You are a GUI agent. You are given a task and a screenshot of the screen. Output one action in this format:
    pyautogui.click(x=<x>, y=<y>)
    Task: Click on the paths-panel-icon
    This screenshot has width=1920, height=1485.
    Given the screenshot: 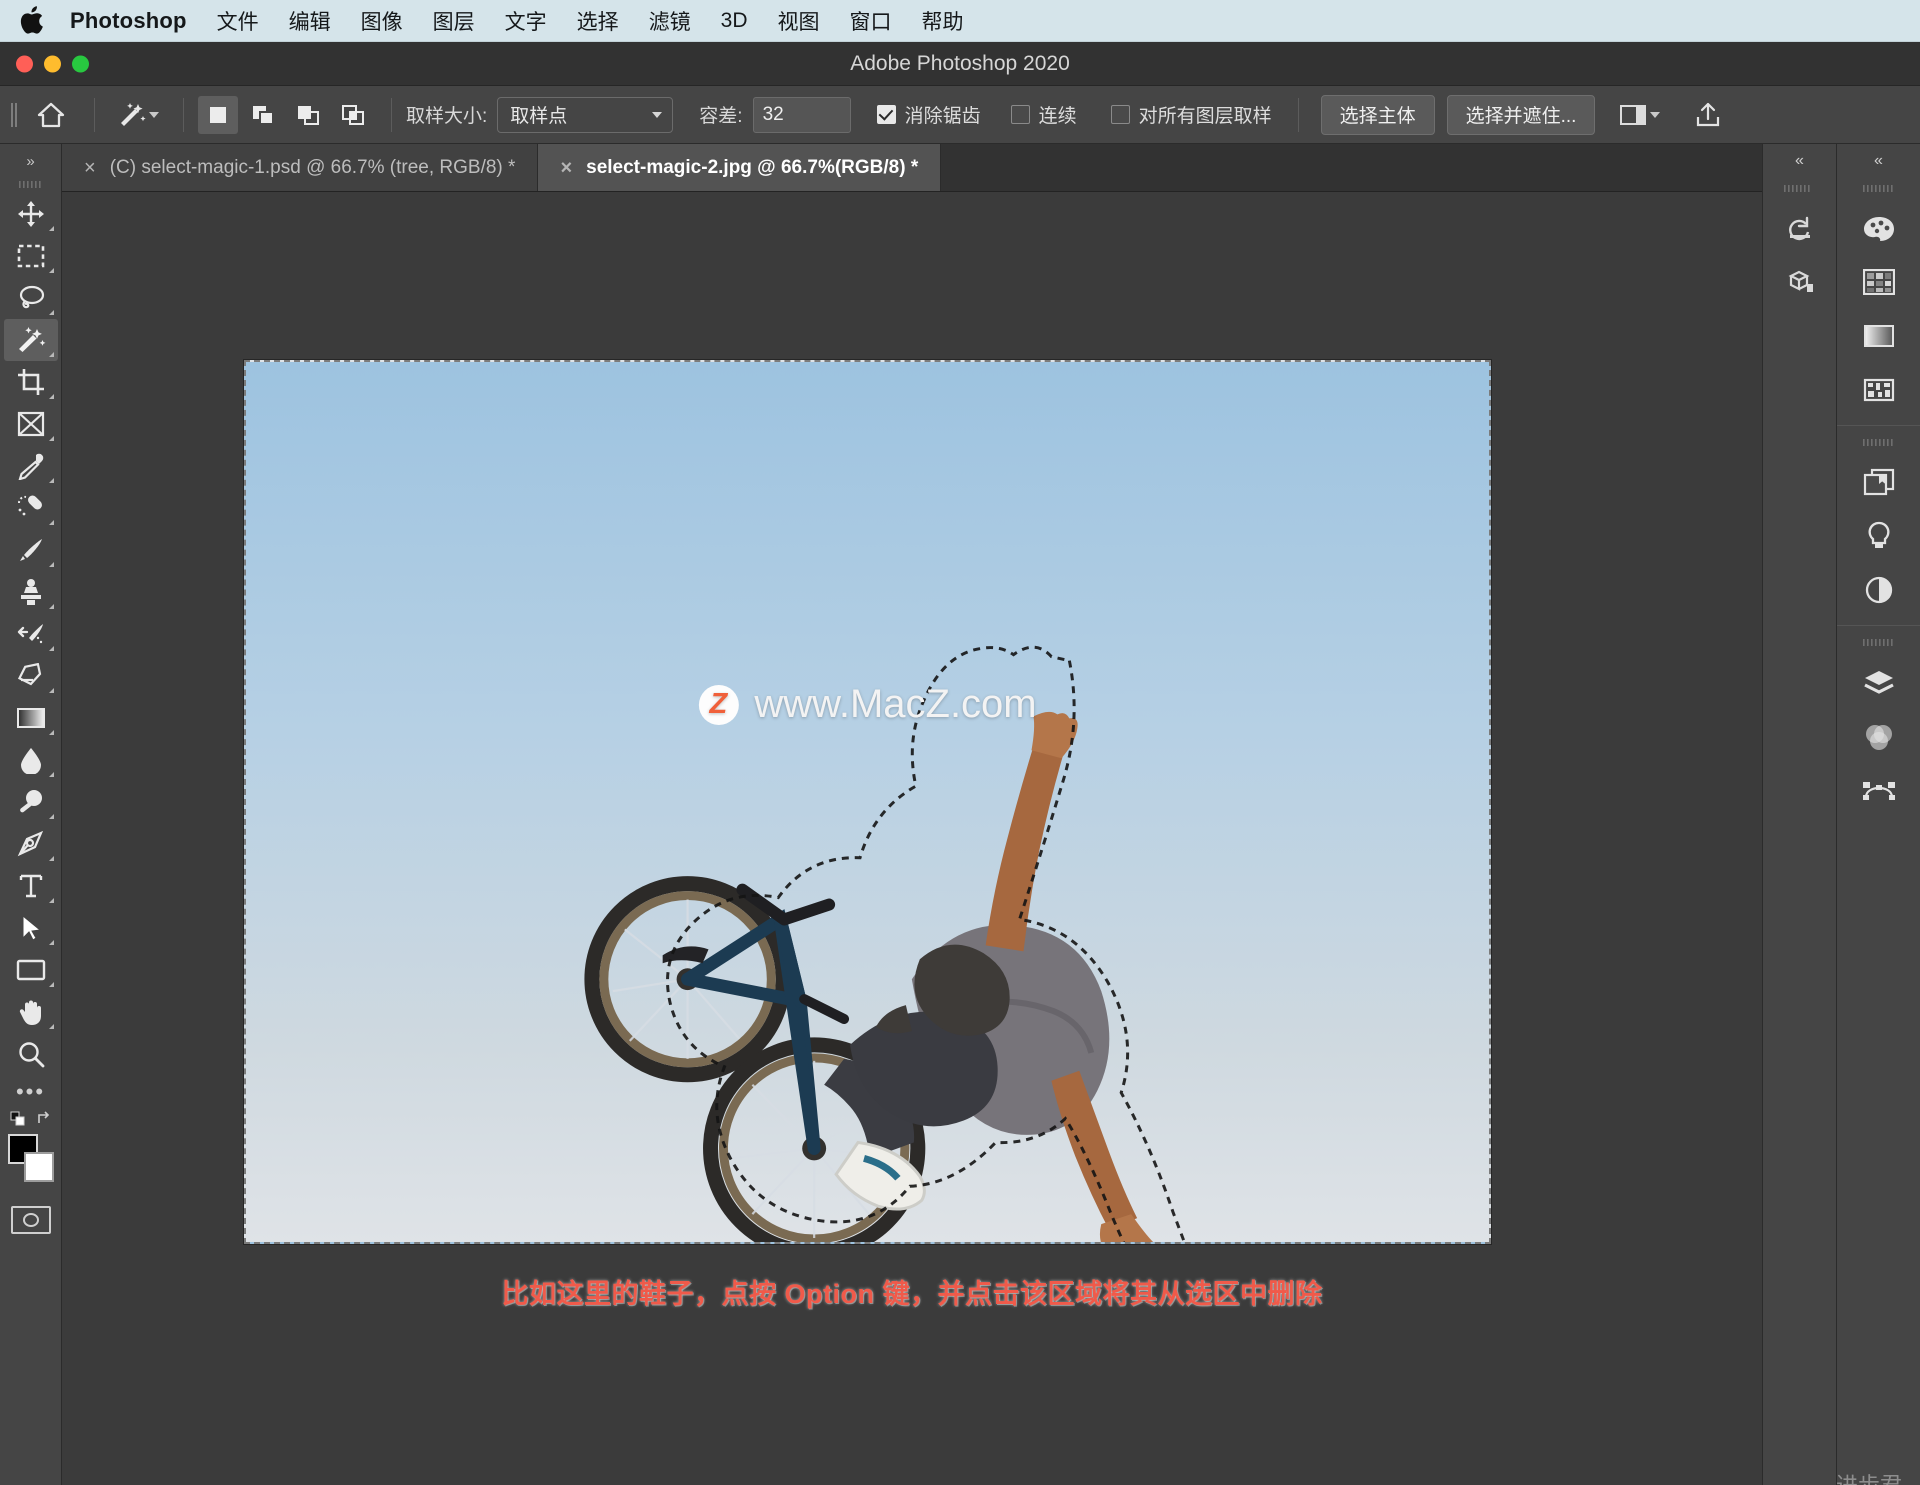 What is the action you would take?
    pyautogui.click(x=1879, y=790)
    